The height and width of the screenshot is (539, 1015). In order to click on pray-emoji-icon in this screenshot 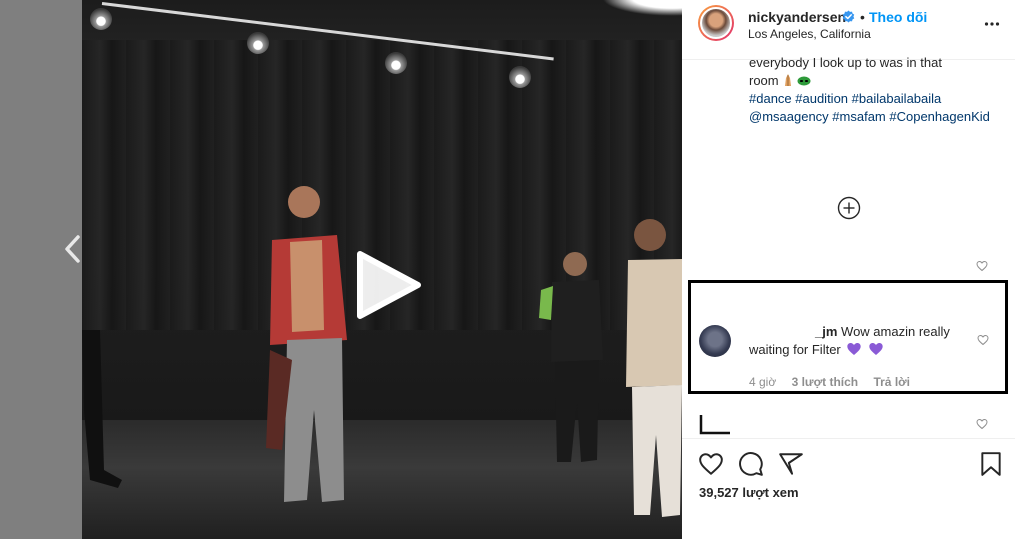, I will do `click(787, 80)`.